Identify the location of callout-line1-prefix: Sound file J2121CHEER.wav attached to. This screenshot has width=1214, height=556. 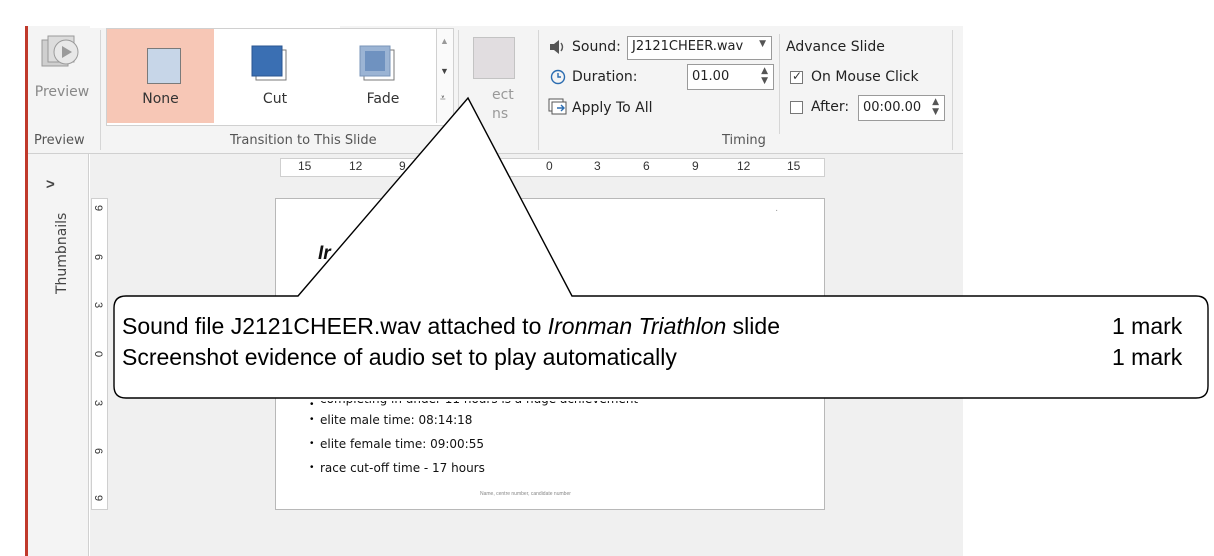
(335, 326).